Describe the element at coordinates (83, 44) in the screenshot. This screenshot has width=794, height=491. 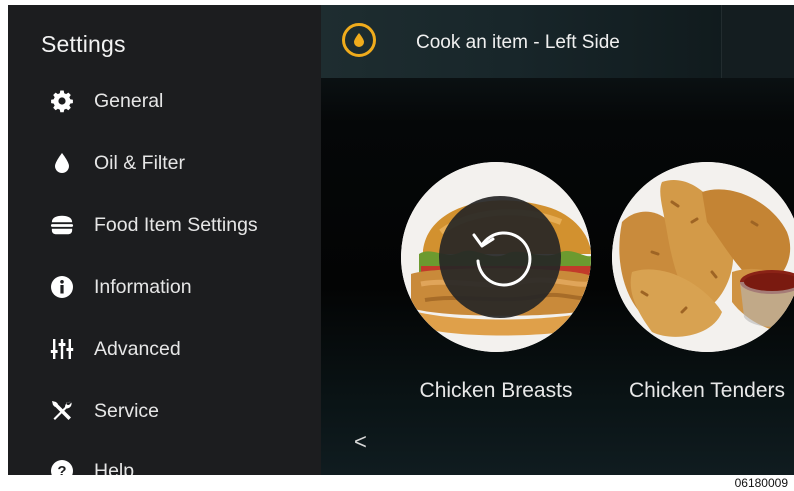
I see `sidebar-title: Settings` at that location.